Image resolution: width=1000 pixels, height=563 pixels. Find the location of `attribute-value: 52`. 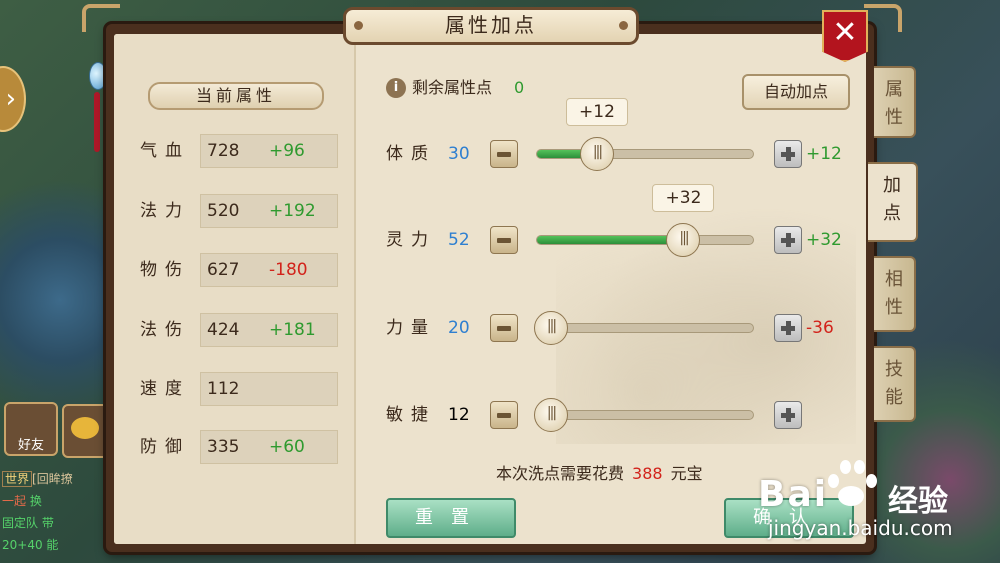

attribute-value: 52 is located at coordinates (459, 240).